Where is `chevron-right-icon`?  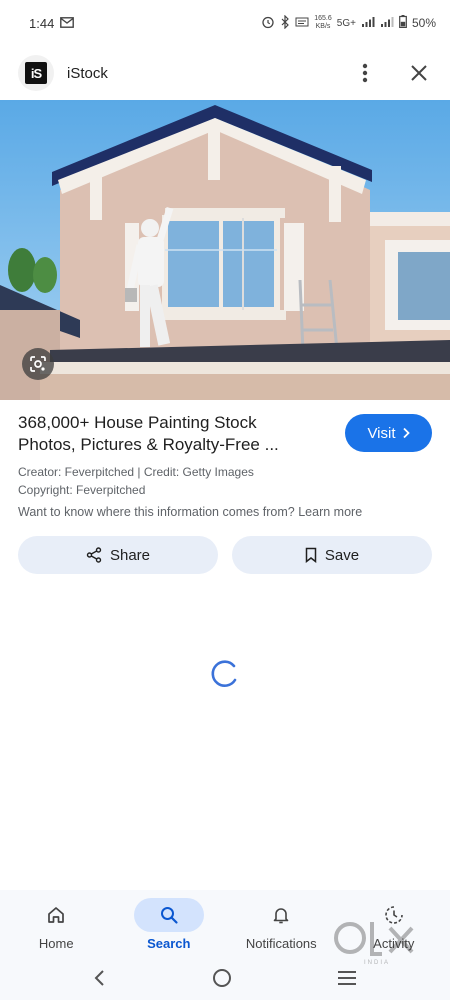
chevron-right-icon is located at coordinates (406, 433).